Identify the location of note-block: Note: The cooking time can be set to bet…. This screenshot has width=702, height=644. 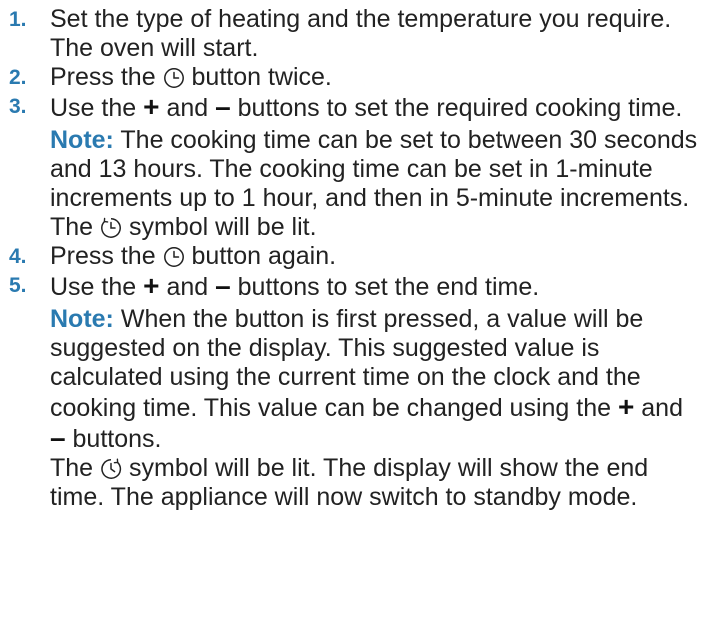
(376, 169).